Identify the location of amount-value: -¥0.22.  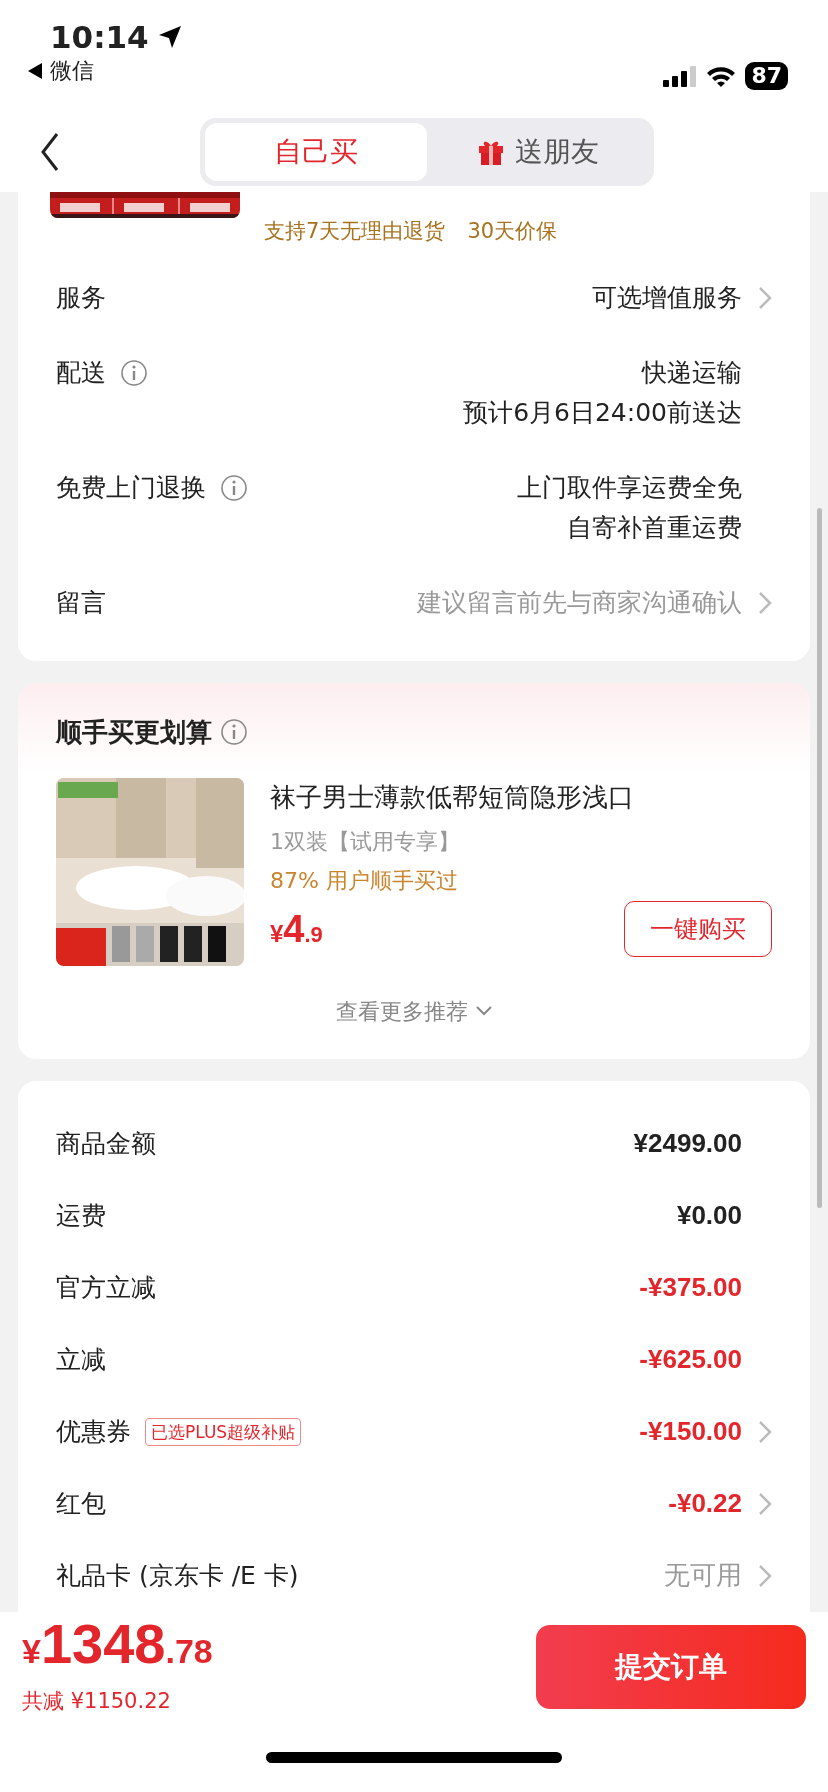
(705, 1503).